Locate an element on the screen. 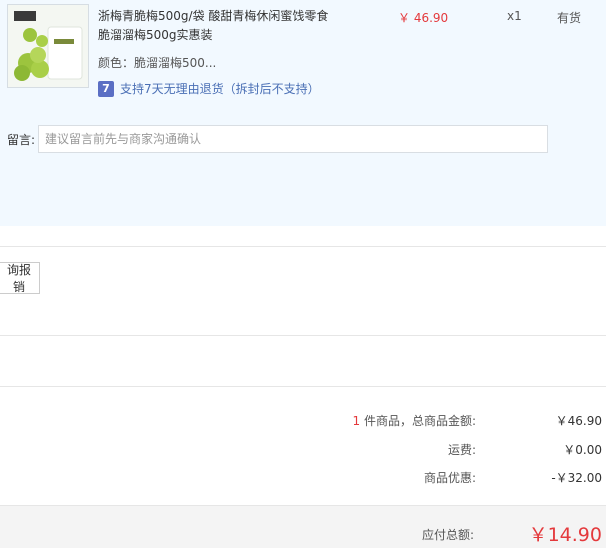 This screenshot has width=606, height=548. item-price: ￥ 46.90 is located at coordinates (423, 18).